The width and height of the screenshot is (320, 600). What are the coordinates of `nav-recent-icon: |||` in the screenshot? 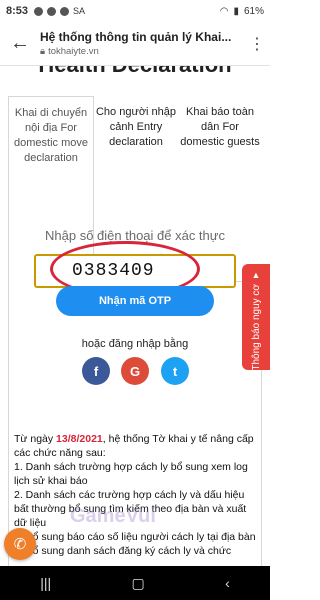 It's located at (45, 583).